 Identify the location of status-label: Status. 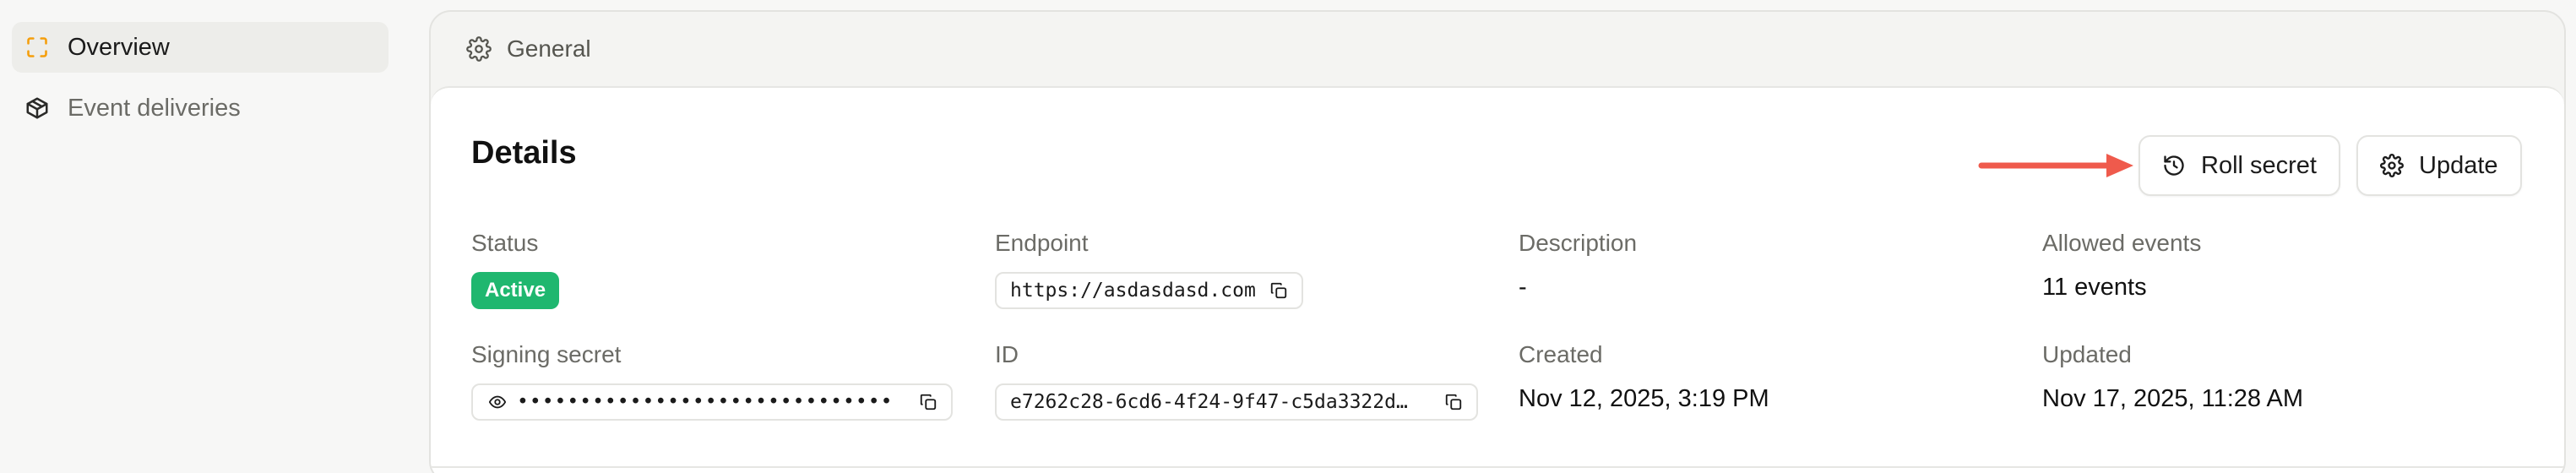
(505, 243).